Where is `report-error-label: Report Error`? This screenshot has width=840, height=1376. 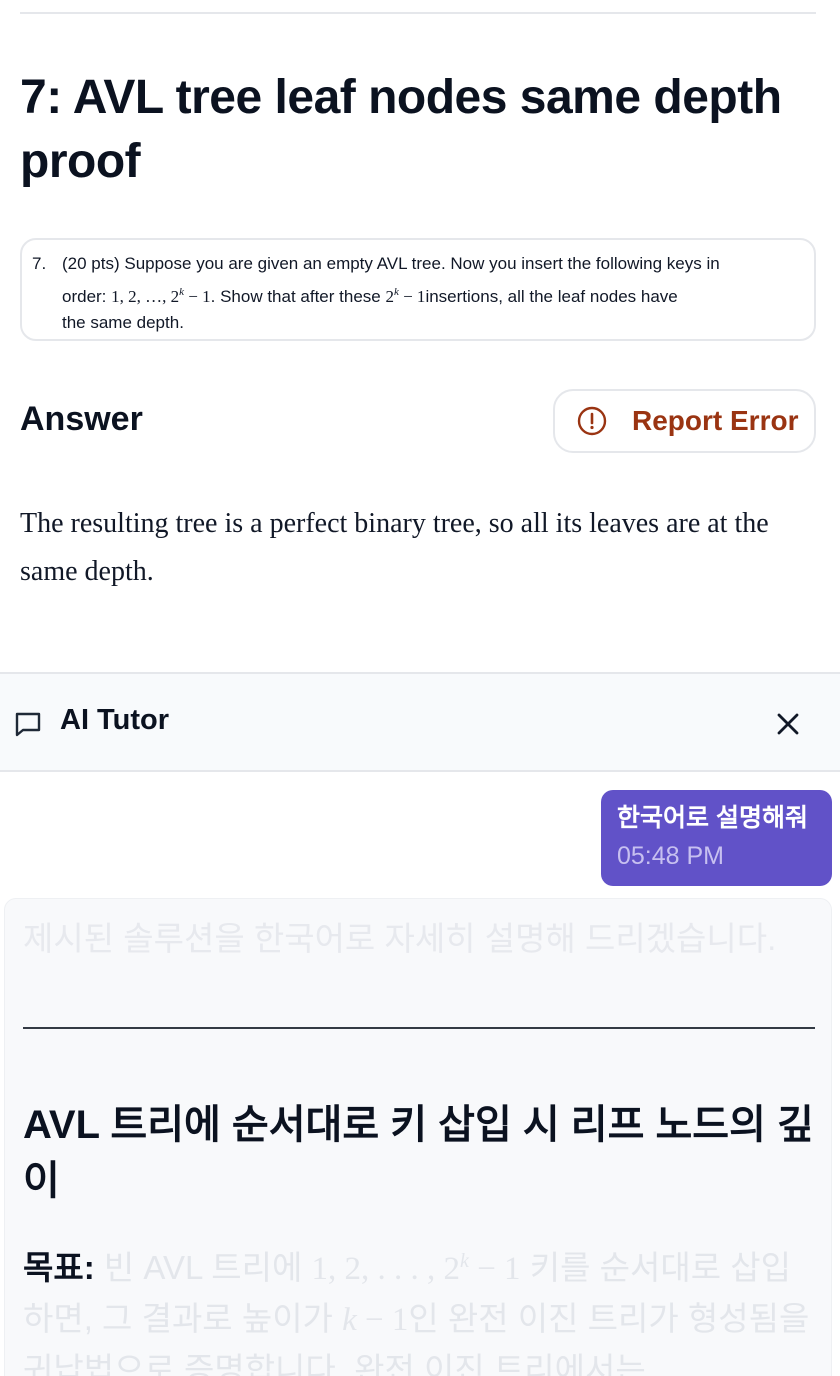
report-error-label: Report Error is located at coordinates (715, 420).